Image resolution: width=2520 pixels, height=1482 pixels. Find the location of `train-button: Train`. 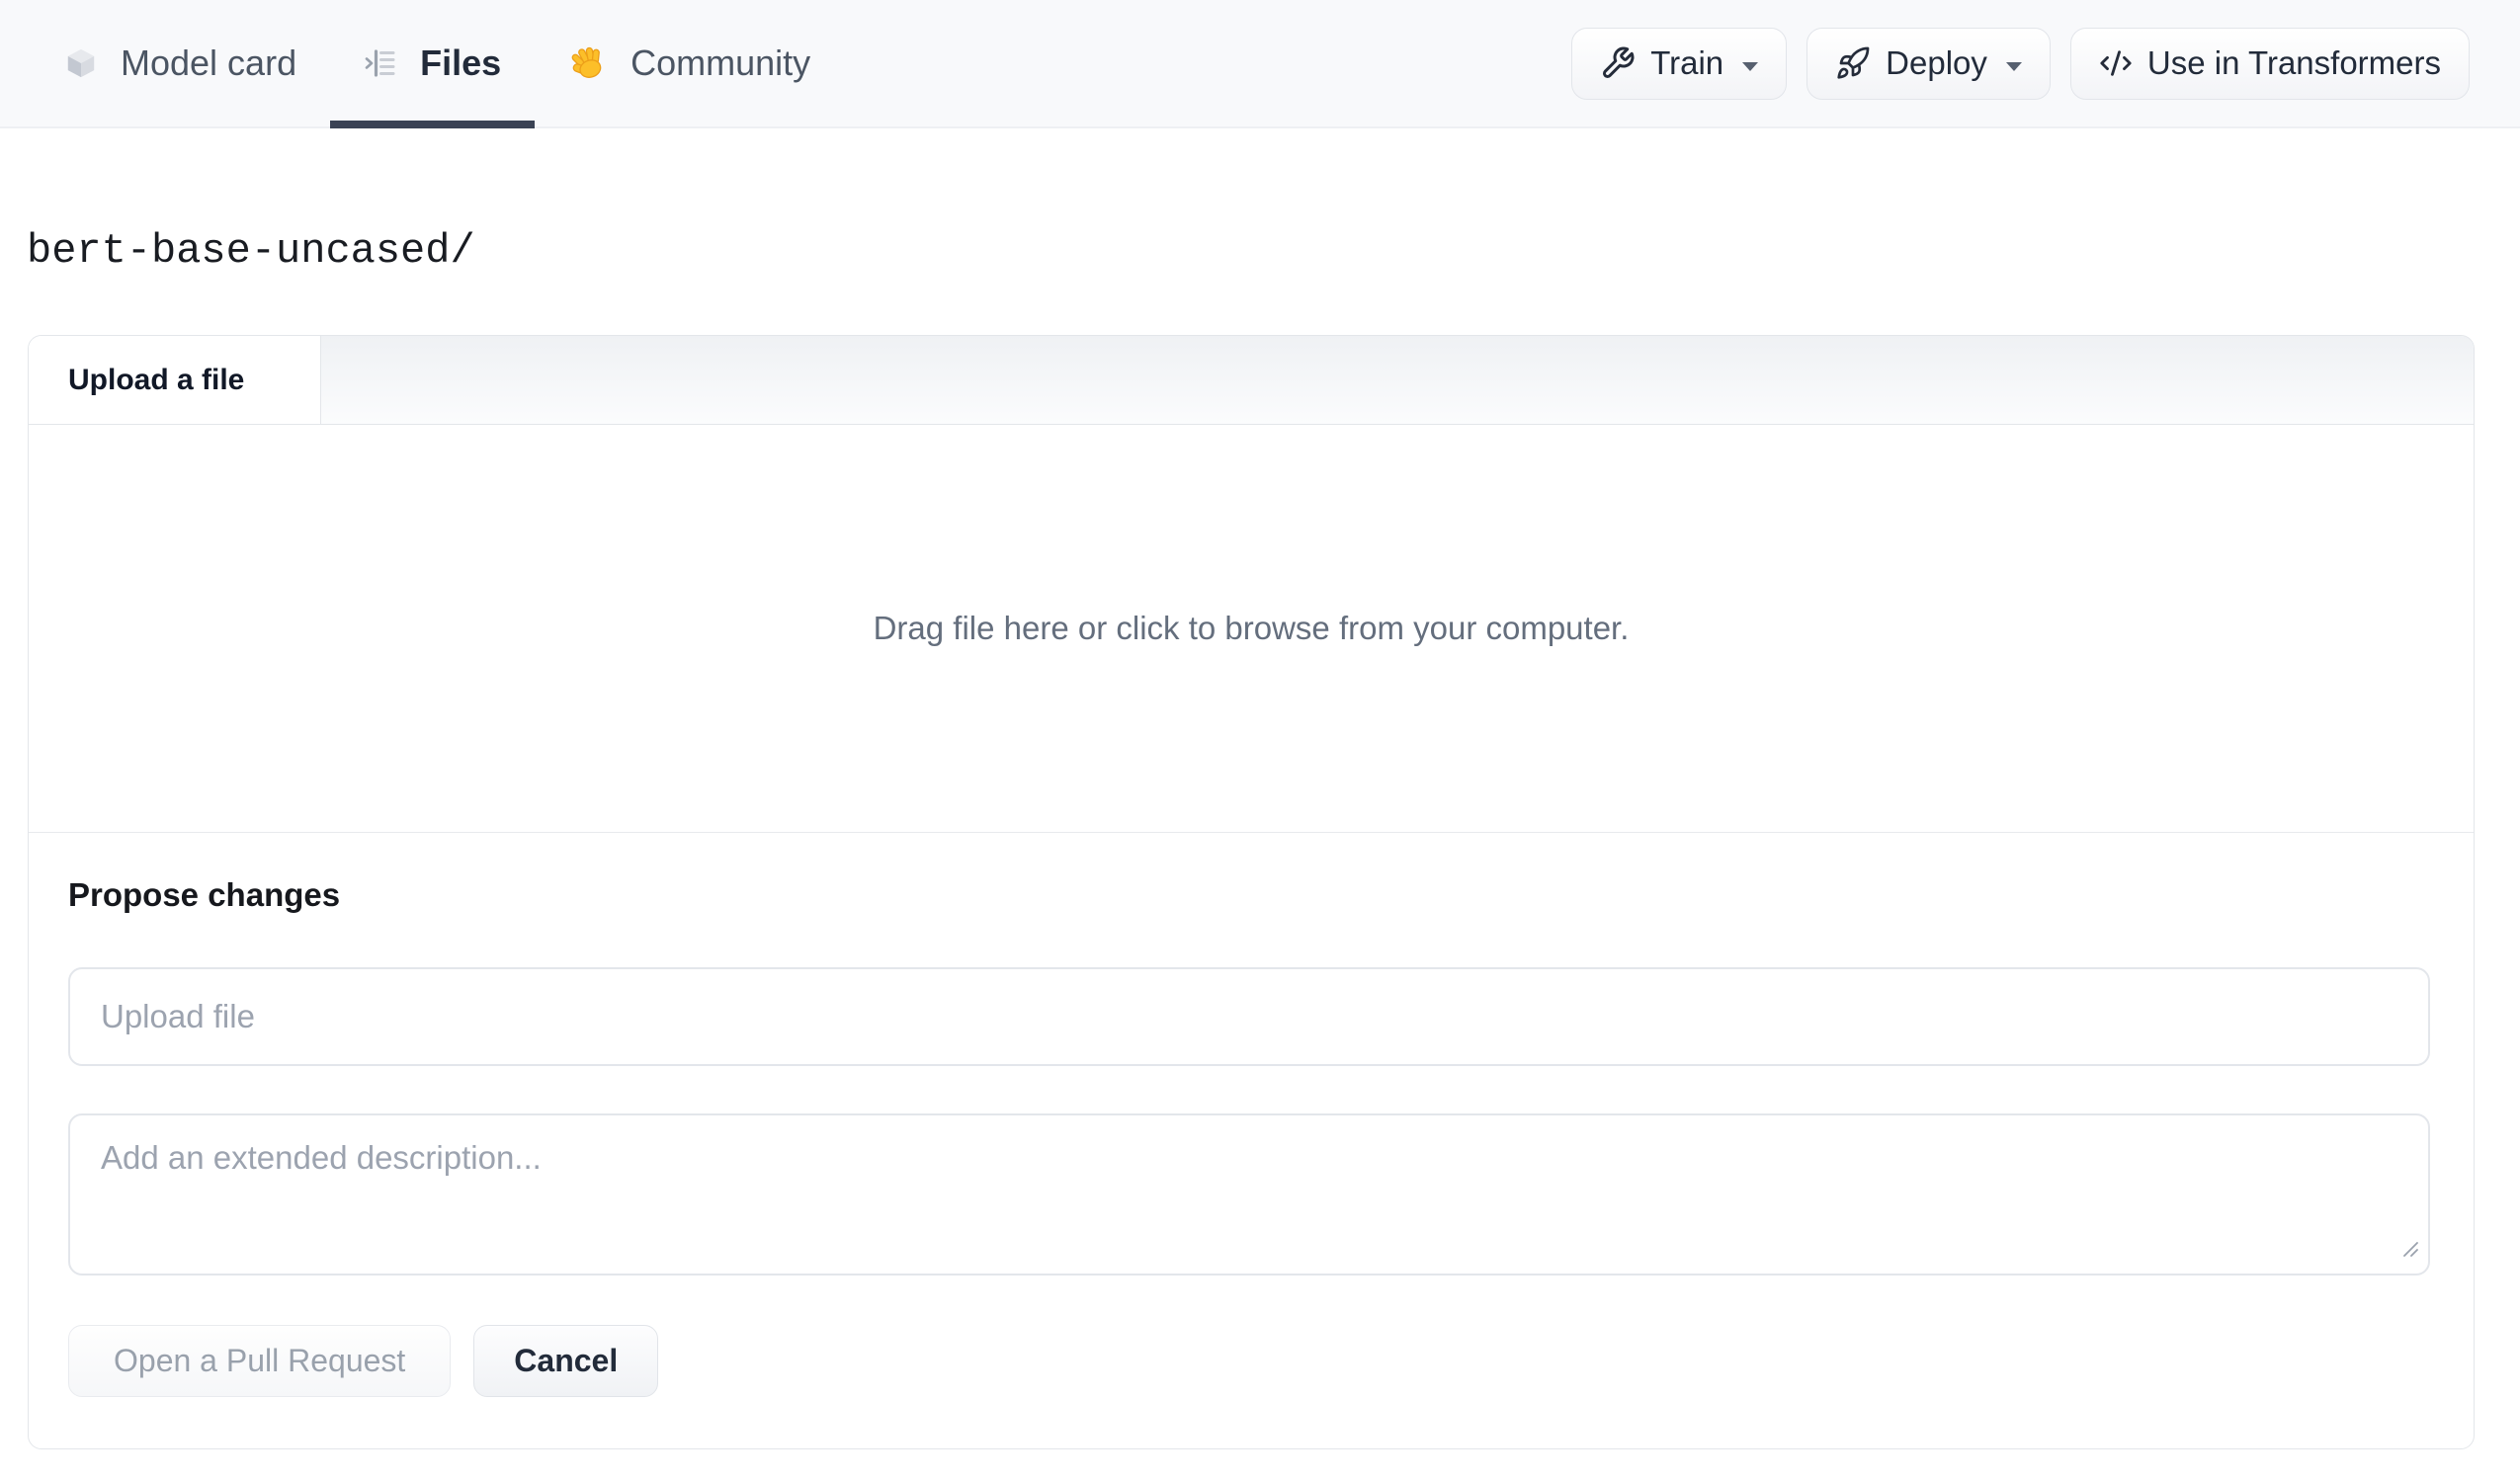

train-button: Train is located at coordinates (1679, 63).